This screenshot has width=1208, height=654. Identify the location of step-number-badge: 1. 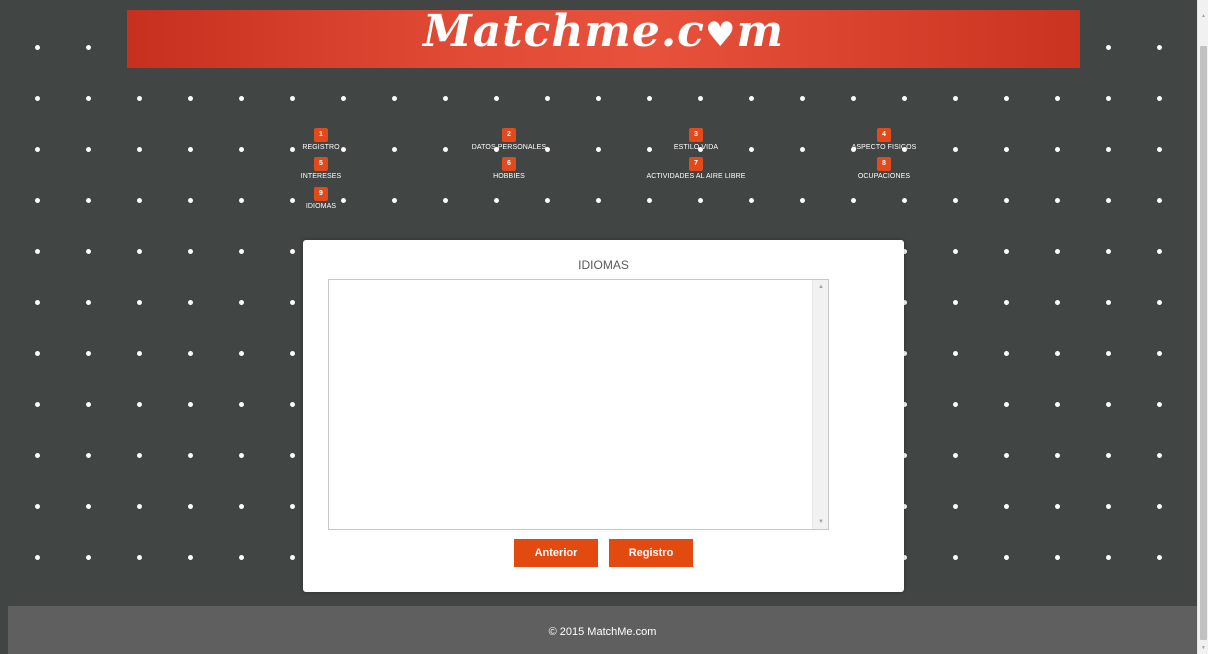
(321, 135).